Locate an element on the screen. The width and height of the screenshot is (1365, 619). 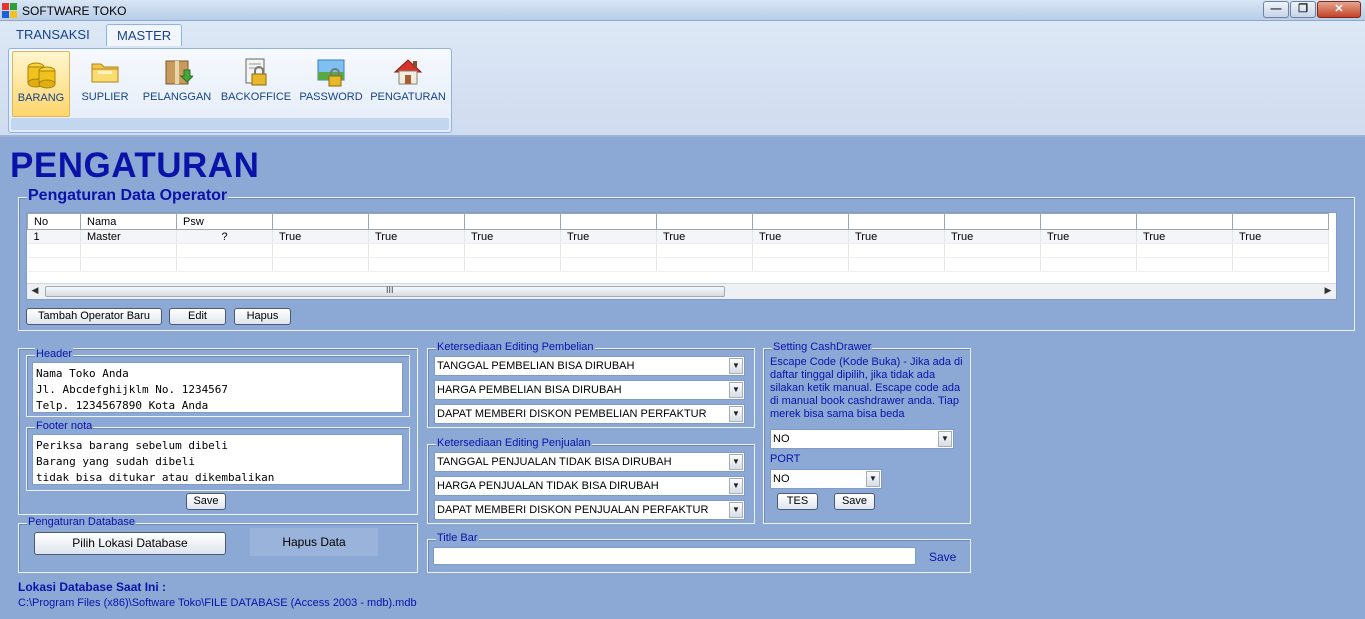
minimize-button: — is located at coordinates (1276, 9).